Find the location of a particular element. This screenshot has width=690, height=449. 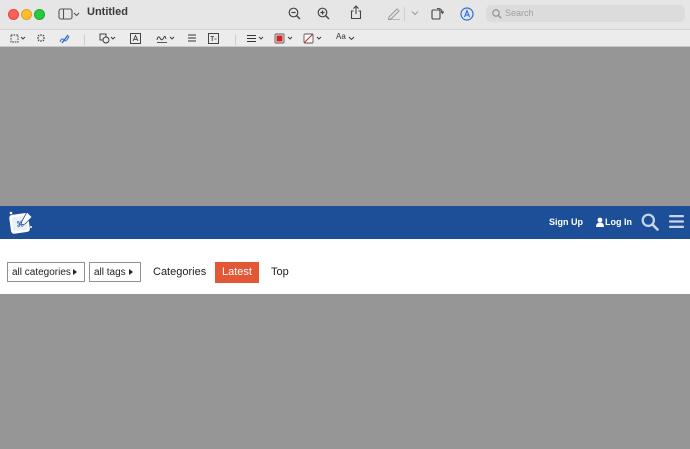

tags-dropdown-label: all tags is located at coordinates (110, 272).